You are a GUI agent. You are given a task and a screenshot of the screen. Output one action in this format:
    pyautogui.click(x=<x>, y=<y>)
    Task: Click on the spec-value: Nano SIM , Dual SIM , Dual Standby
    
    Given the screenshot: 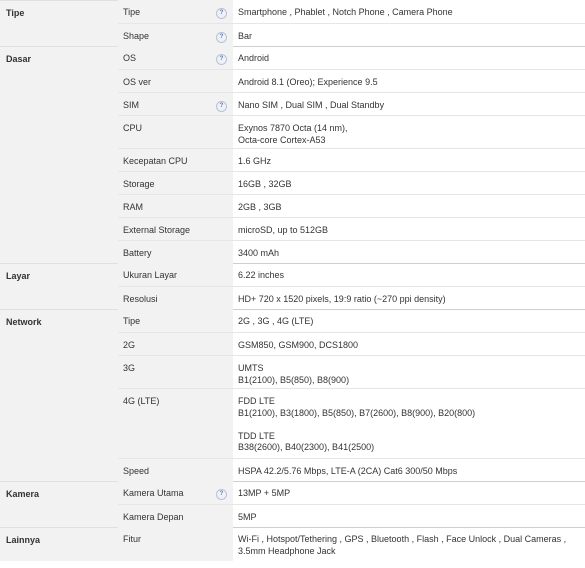 What is the action you would take?
    pyautogui.click(x=311, y=105)
    